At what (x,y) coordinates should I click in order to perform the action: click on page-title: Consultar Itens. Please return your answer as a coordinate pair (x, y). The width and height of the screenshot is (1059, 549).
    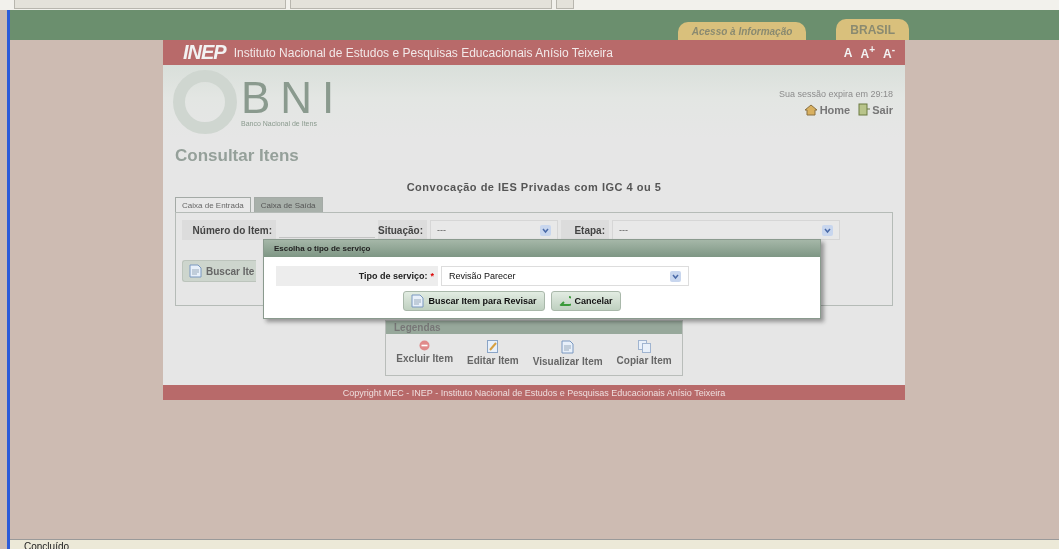
    Looking at the image, I should click on (237, 156).